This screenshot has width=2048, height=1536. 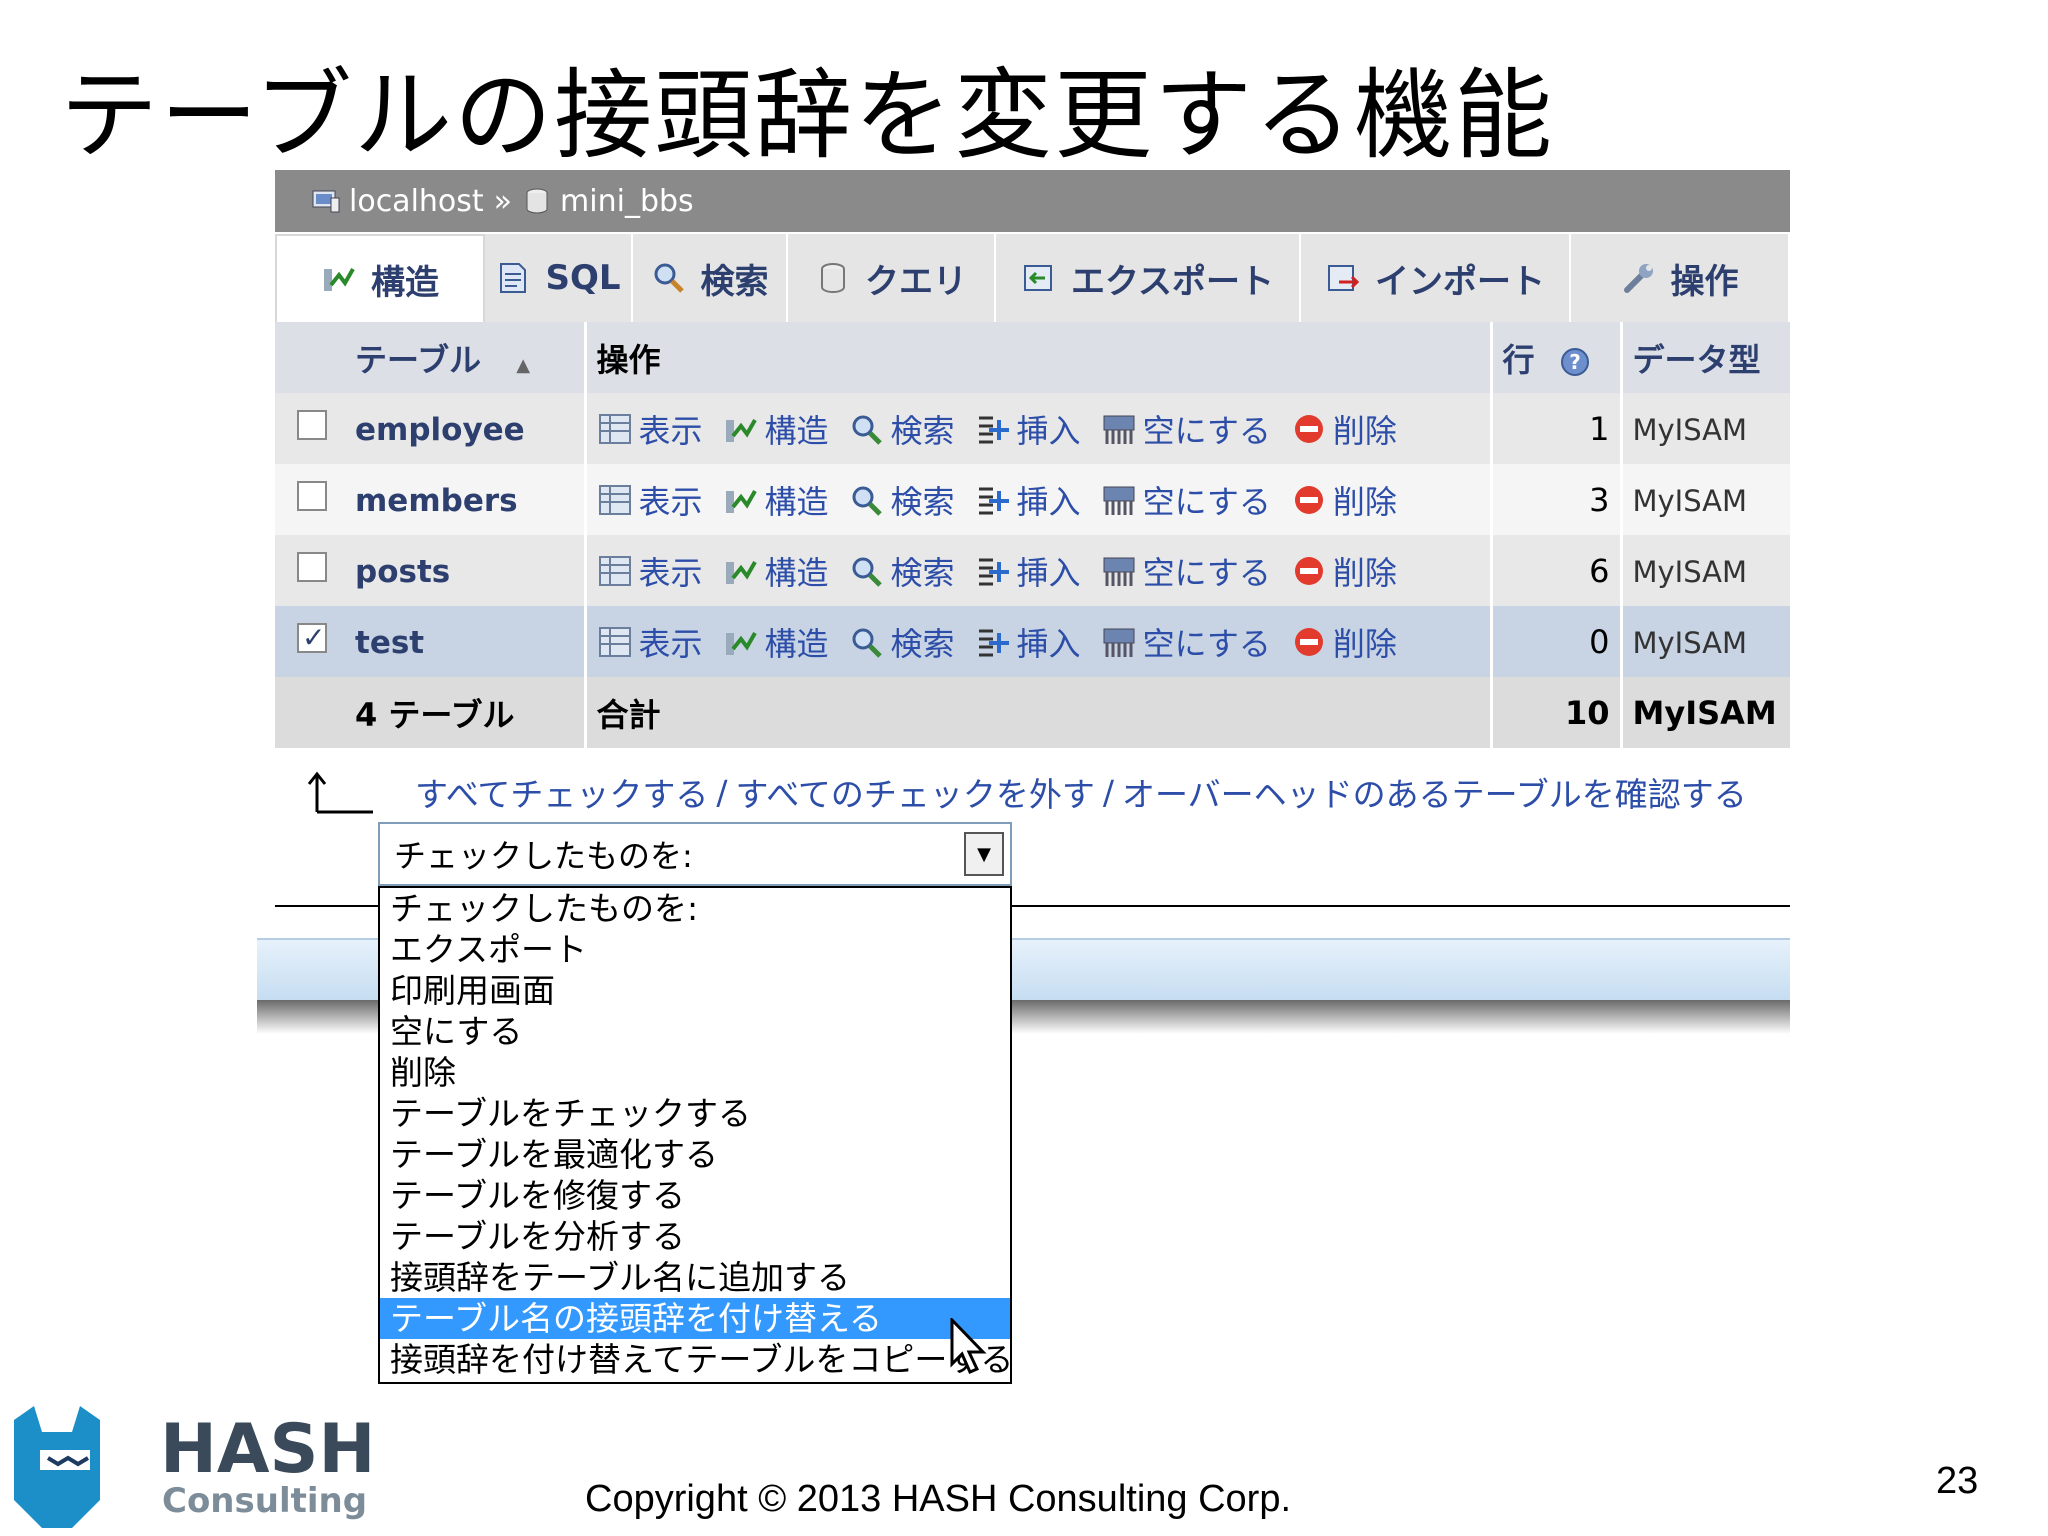 I want to click on dropdown-option: エクスポート, so click(x=695, y=949).